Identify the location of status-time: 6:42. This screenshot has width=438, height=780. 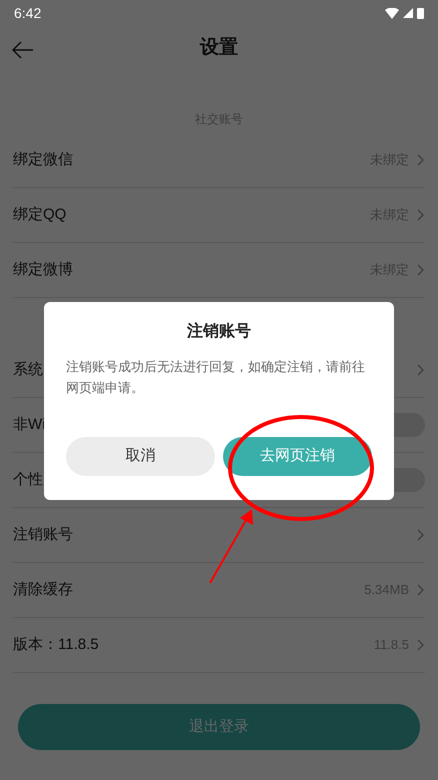
(28, 13).